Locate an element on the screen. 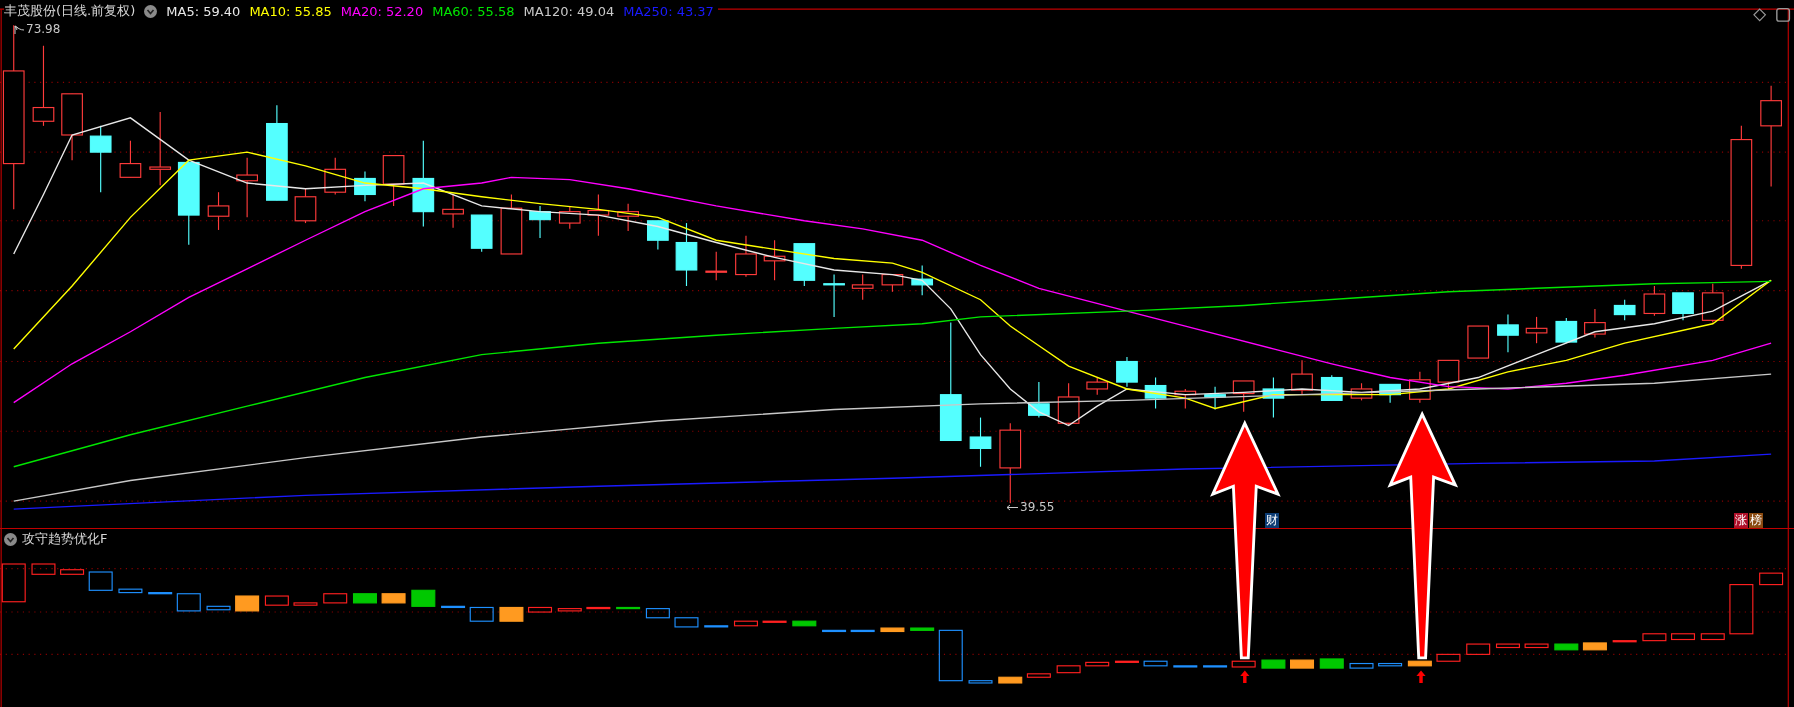 Image resolution: width=1794 pixels, height=707 pixels. moving-average-label: MA10: 55.85 is located at coordinates (290, 11).